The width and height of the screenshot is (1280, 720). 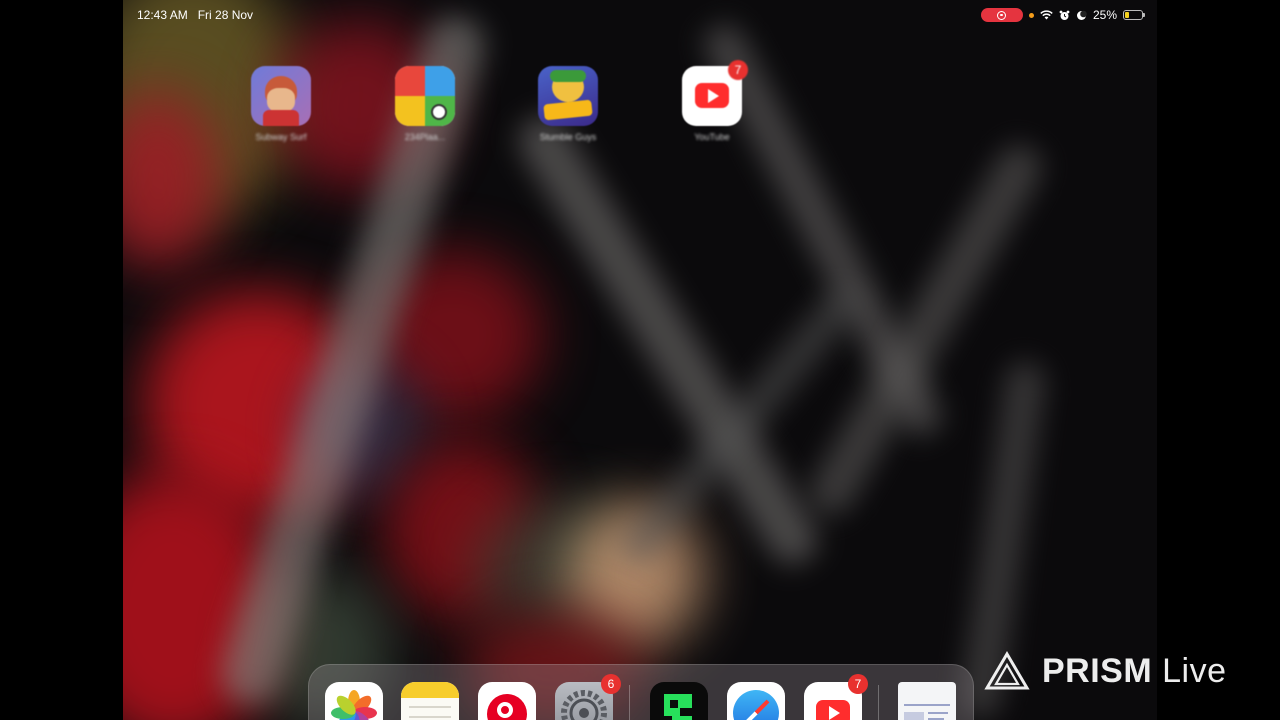 I want to click on wifi-icon, so click(x=1046, y=15).